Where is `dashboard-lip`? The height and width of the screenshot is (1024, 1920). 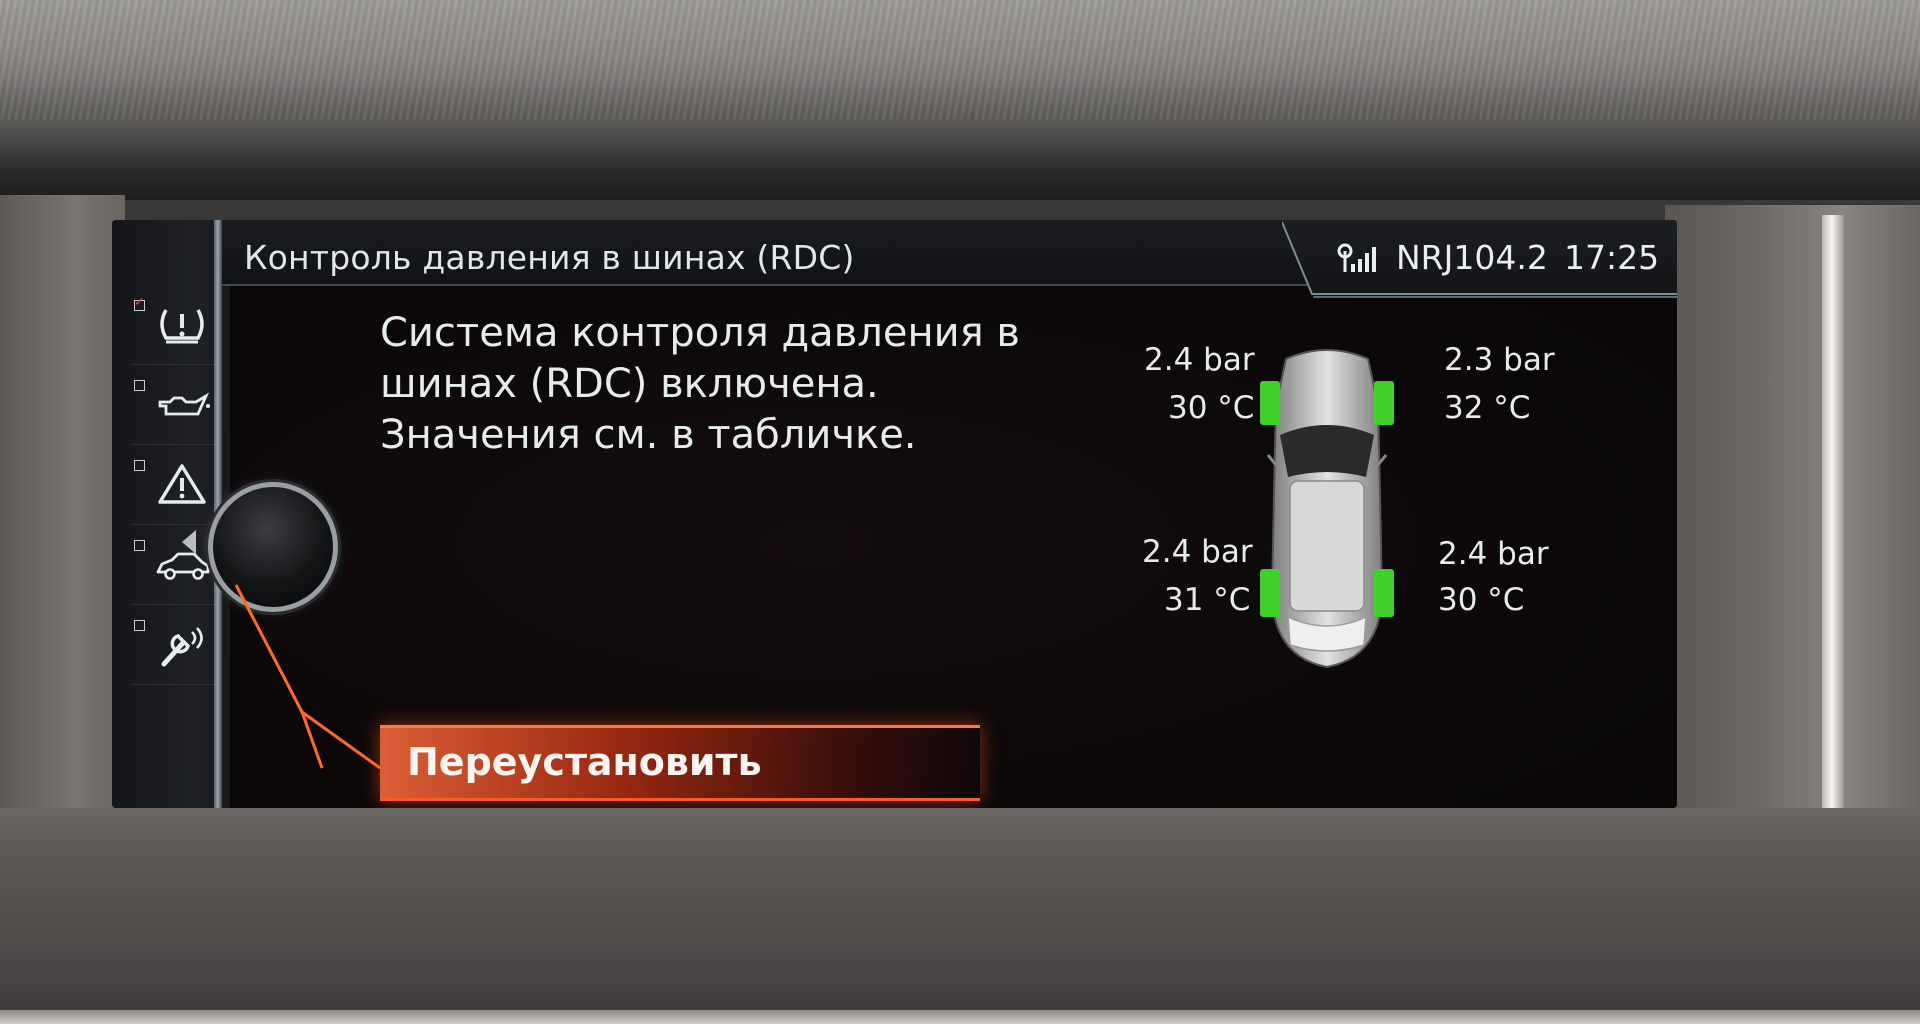 dashboard-lip is located at coordinates (960, 1017).